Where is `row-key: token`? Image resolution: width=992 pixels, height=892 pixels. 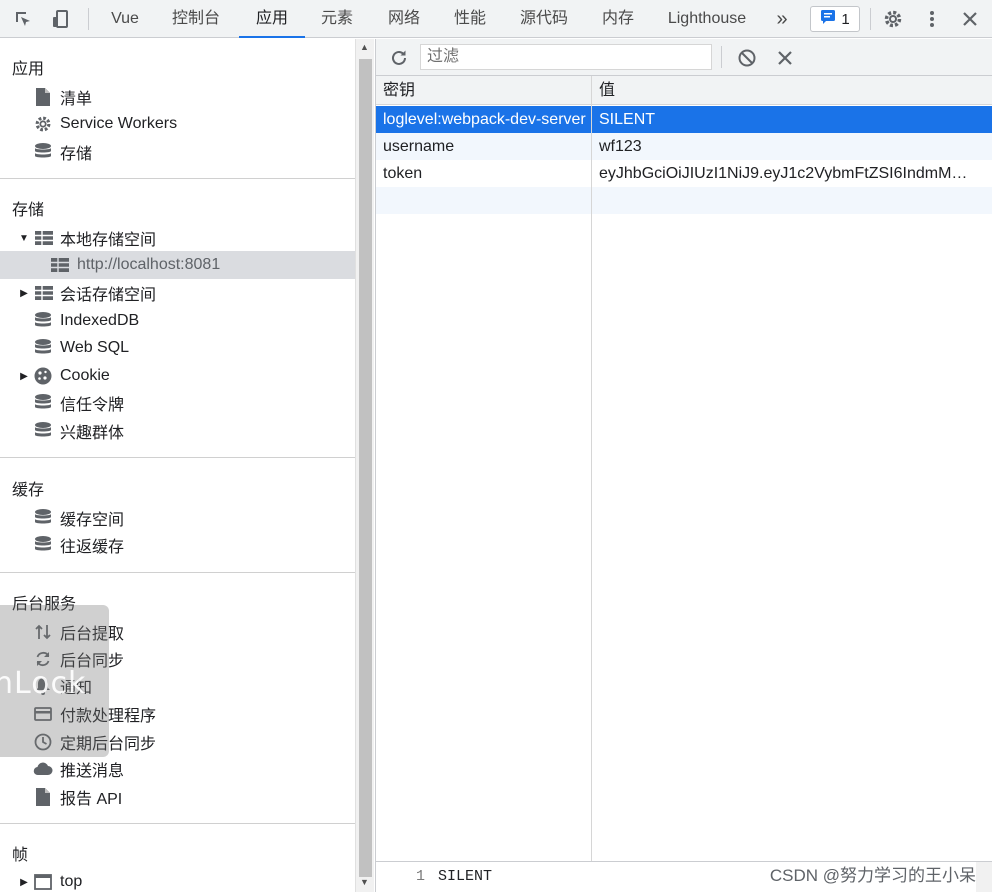 row-key: token is located at coordinates (403, 173).